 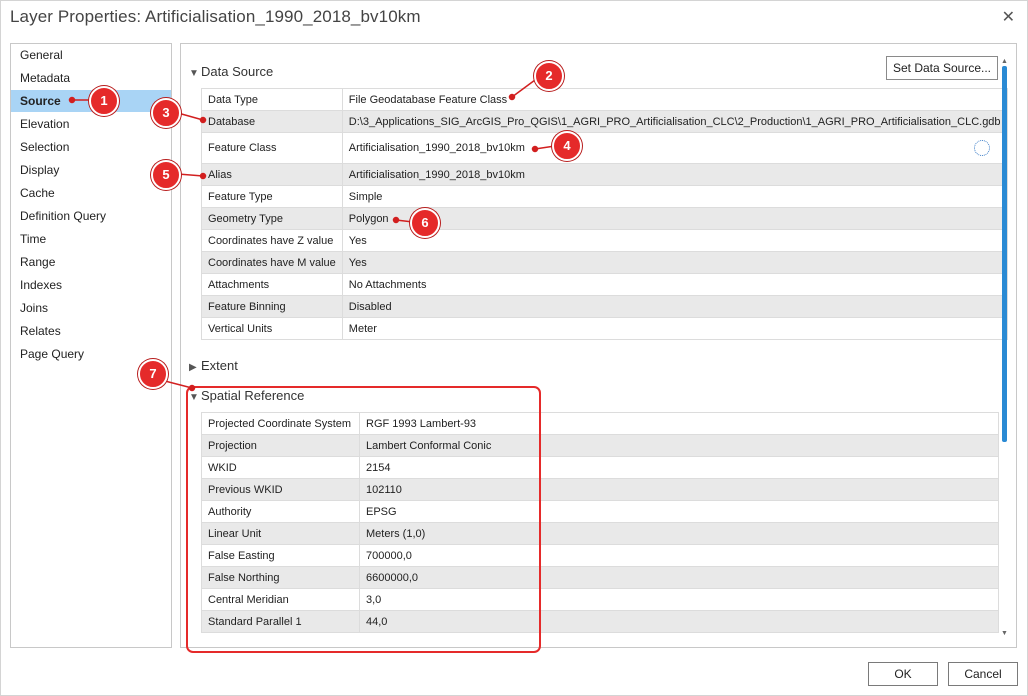 What do you see at coordinates (1004, 633) in the screenshot?
I see `scroll-down-icon: ▼` at bounding box center [1004, 633].